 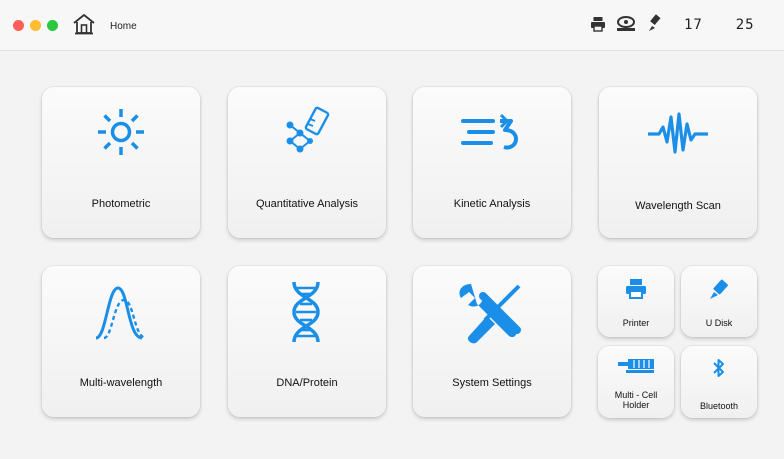 What do you see at coordinates (123, 26) in the screenshot?
I see `breadcrumb-home: Home` at bounding box center [123, 26].